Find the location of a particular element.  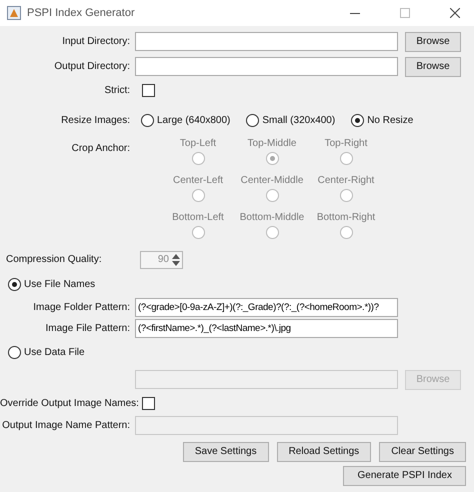

input-field: (?<firstName>.*)_(?<lastName>.*)\.jpg is located at coordinates (266, 328).